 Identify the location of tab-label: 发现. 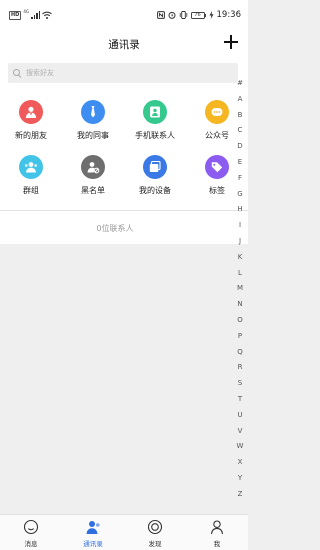
(155, 544).